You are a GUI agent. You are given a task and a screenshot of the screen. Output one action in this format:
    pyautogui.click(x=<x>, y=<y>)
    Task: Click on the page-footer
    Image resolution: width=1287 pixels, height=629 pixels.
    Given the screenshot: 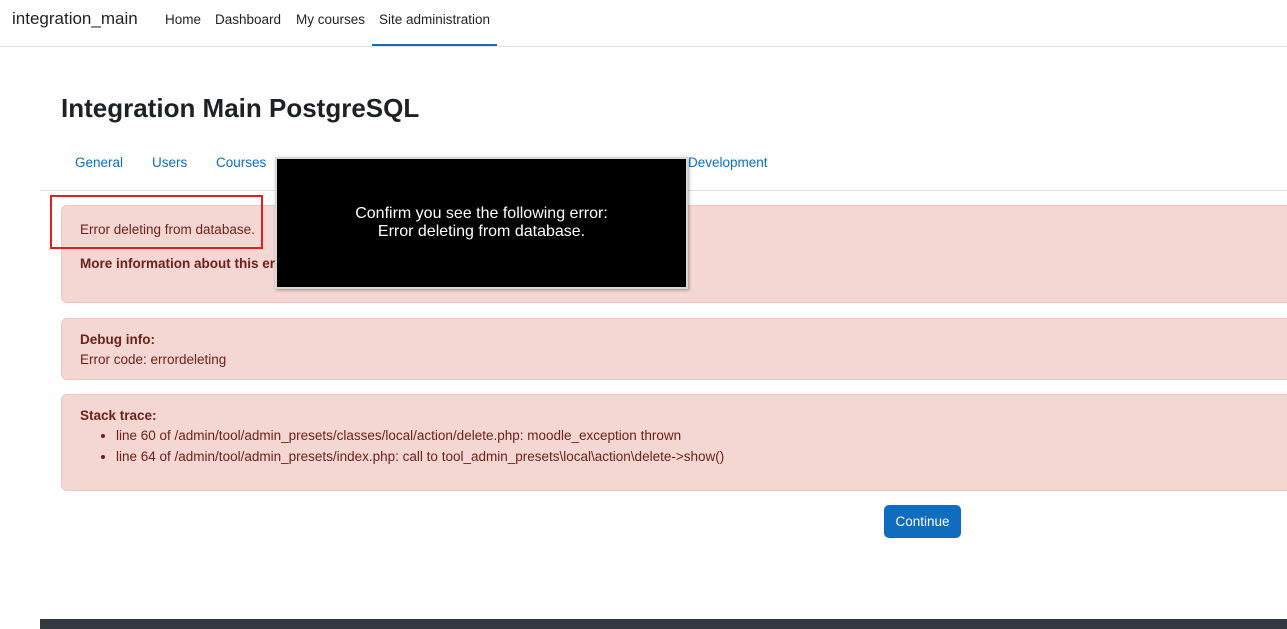 What is the action you would take?
    pyautogui.click(x=663, y=624)
    